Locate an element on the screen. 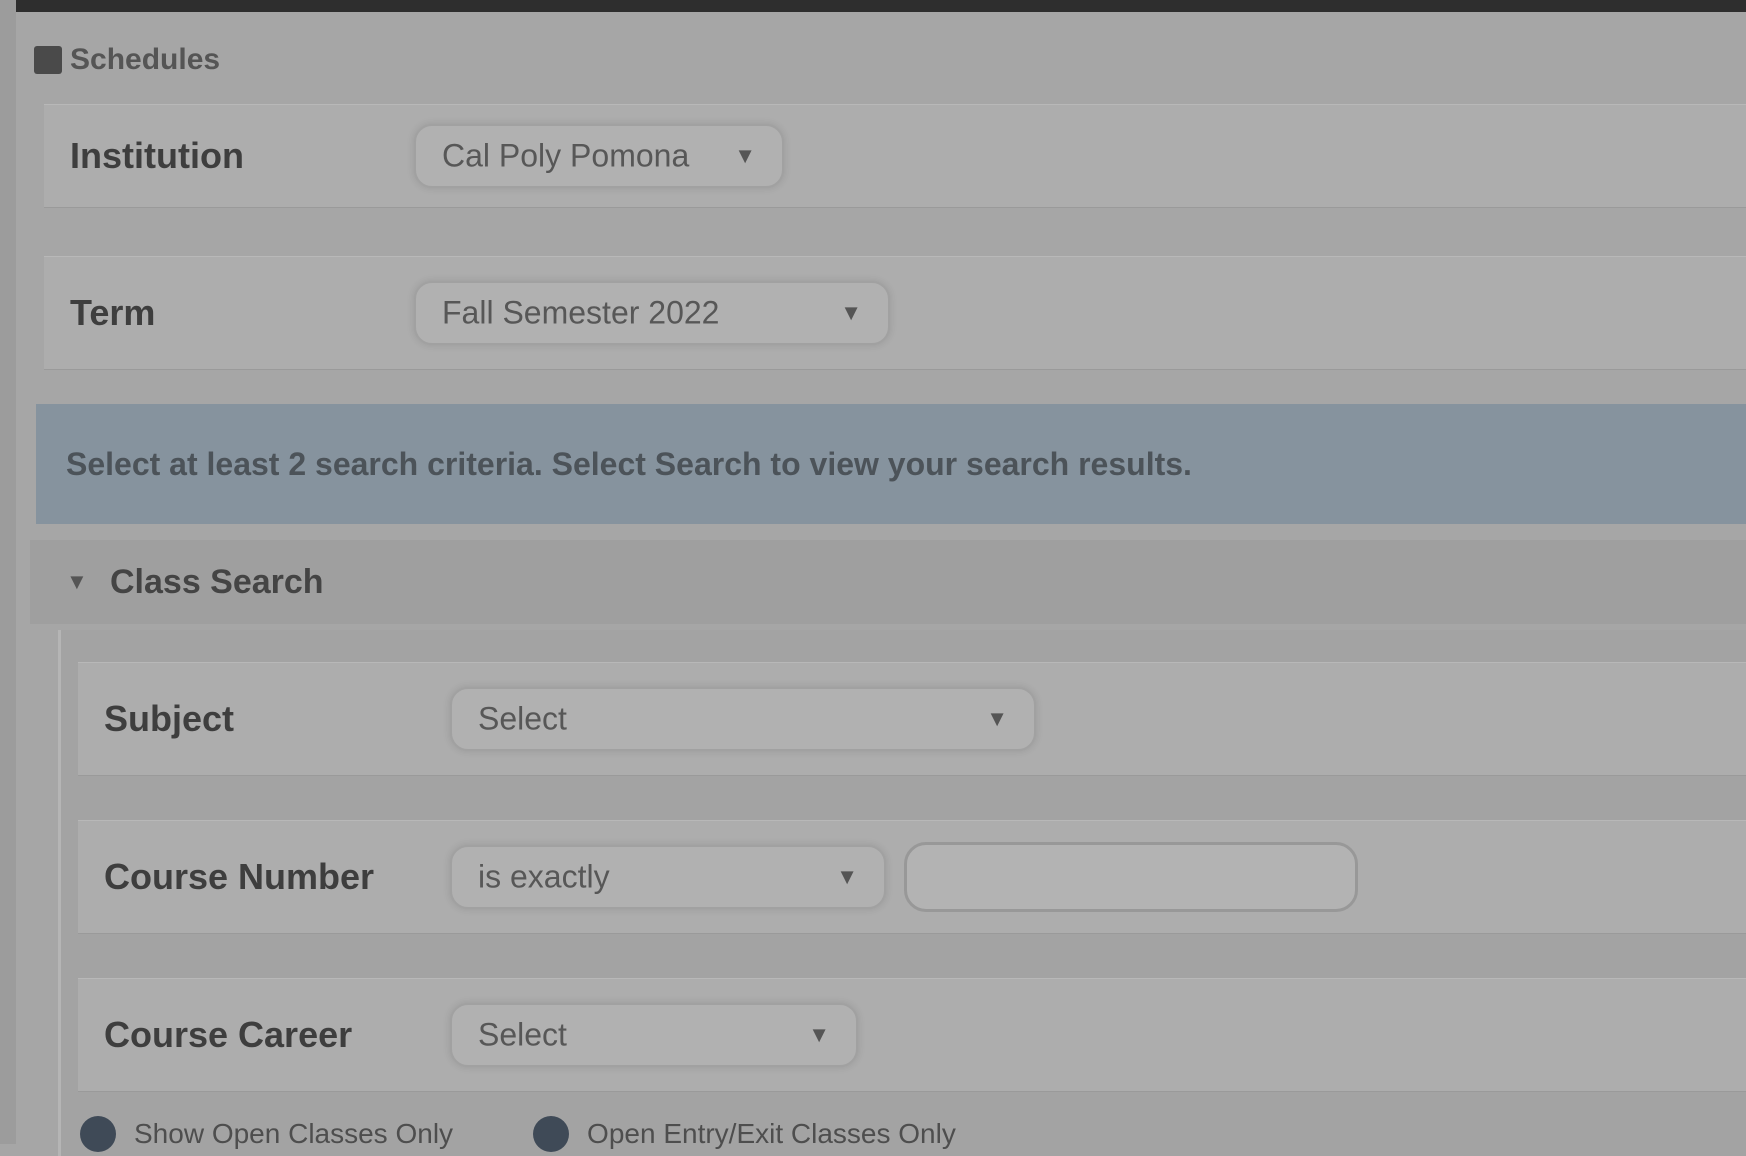 The image size is (1746, 1156). subpanel-divider is located at coordinates (59, 893).